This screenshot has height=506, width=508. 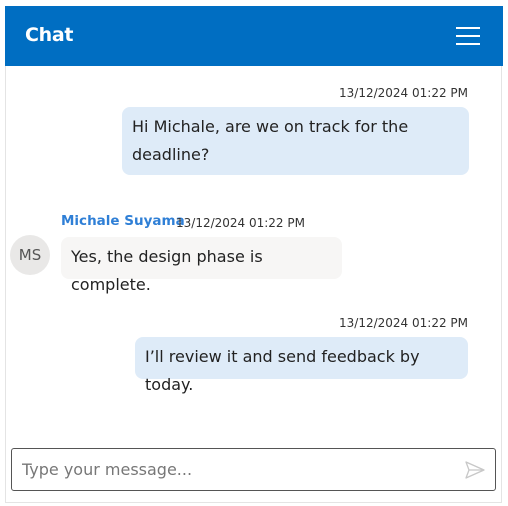 What do you see at coordinates (237, 469) in the screenshot?
I see `message-input` at bounding box center [237, 469].